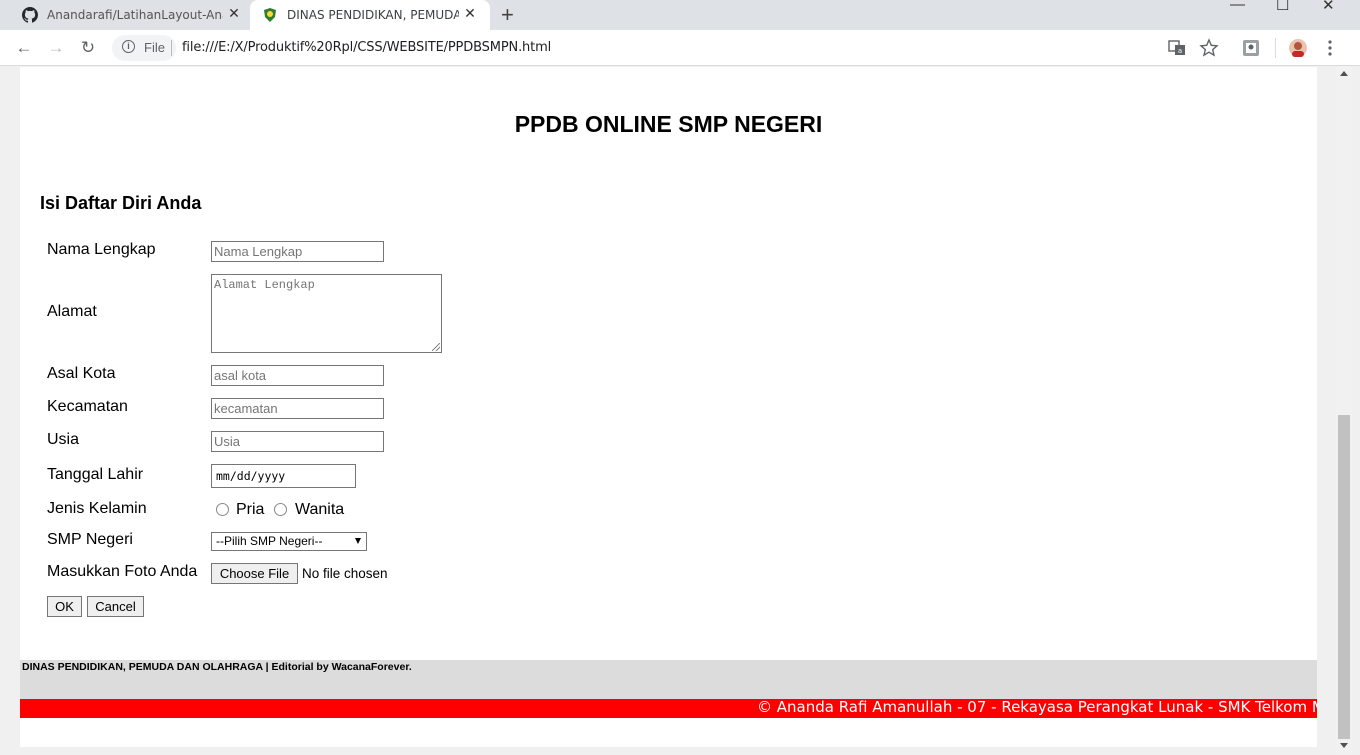 The image size is (1360, 755). I want to click on menu-kebab-icon, so click(1330, 48).